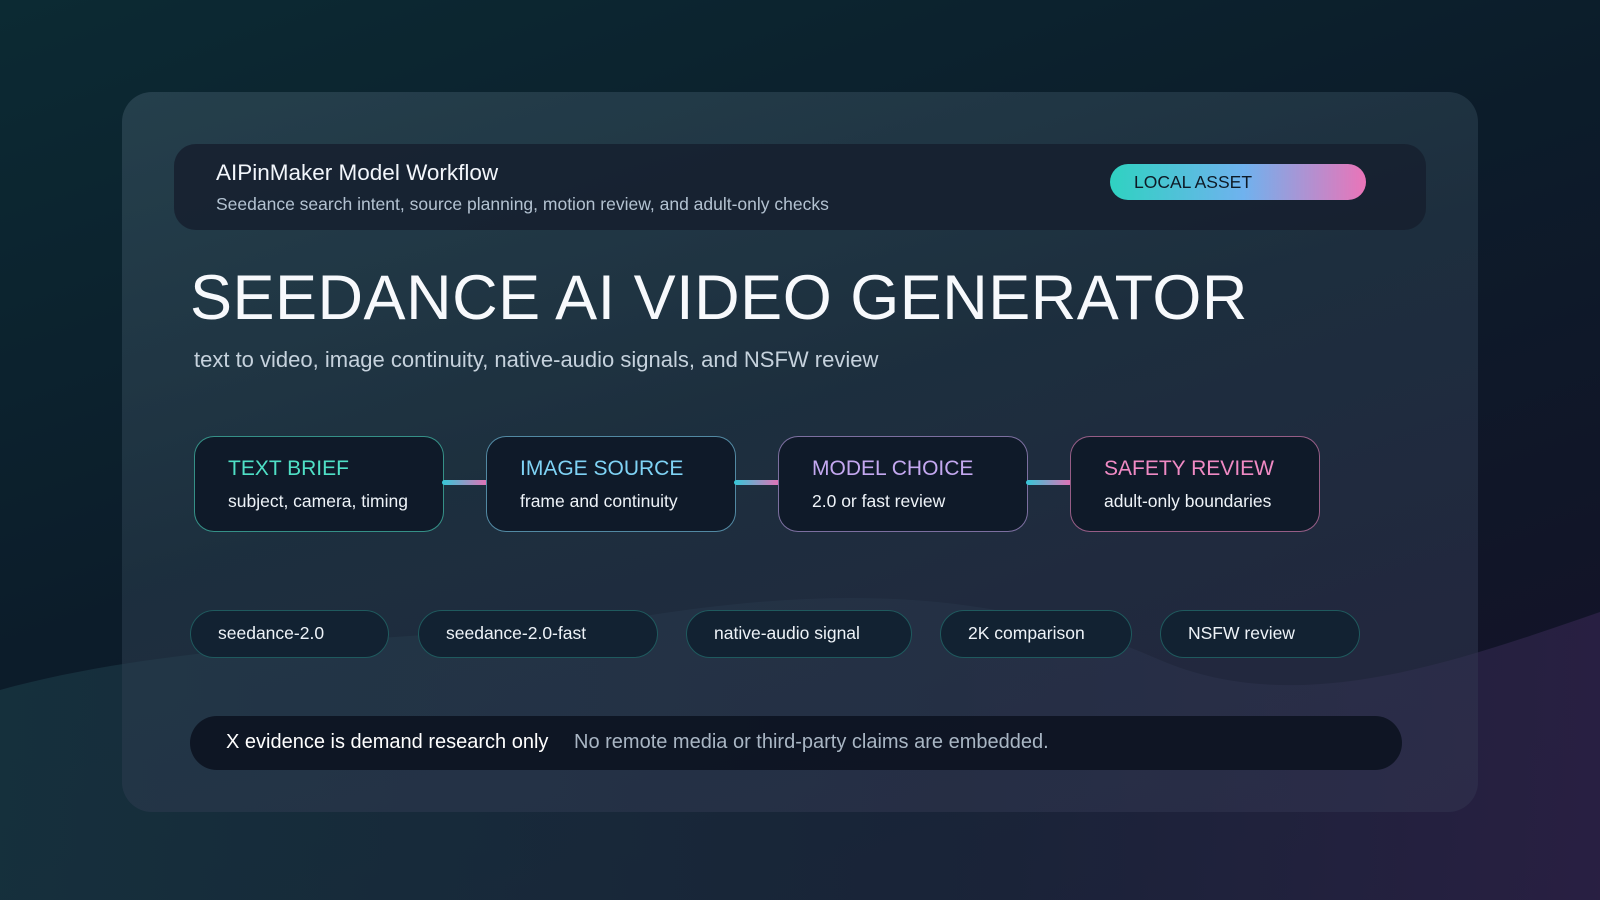 This screenshot has width=1600, height=900. Describe the element at coordinates (903, 484) in the screenshot. I see `step-model-choice: MODEL CHOICE 2.0 or fast review` at that location.